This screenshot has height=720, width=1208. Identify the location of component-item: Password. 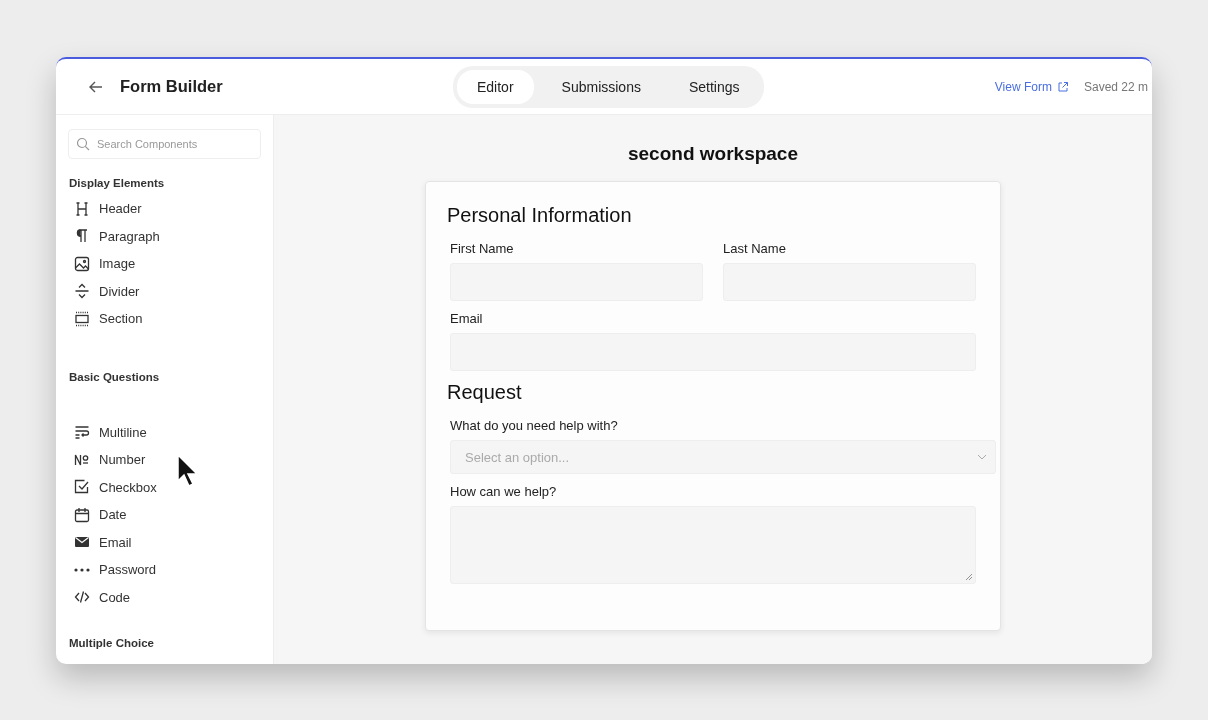
(164, 570).